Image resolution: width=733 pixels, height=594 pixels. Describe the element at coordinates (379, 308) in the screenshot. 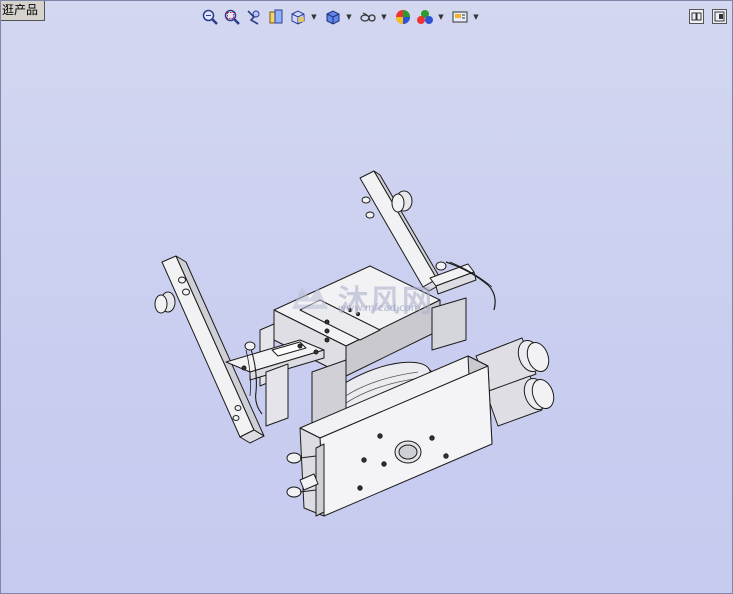

I see `watermark-url: www.mfcad.com` at that location.